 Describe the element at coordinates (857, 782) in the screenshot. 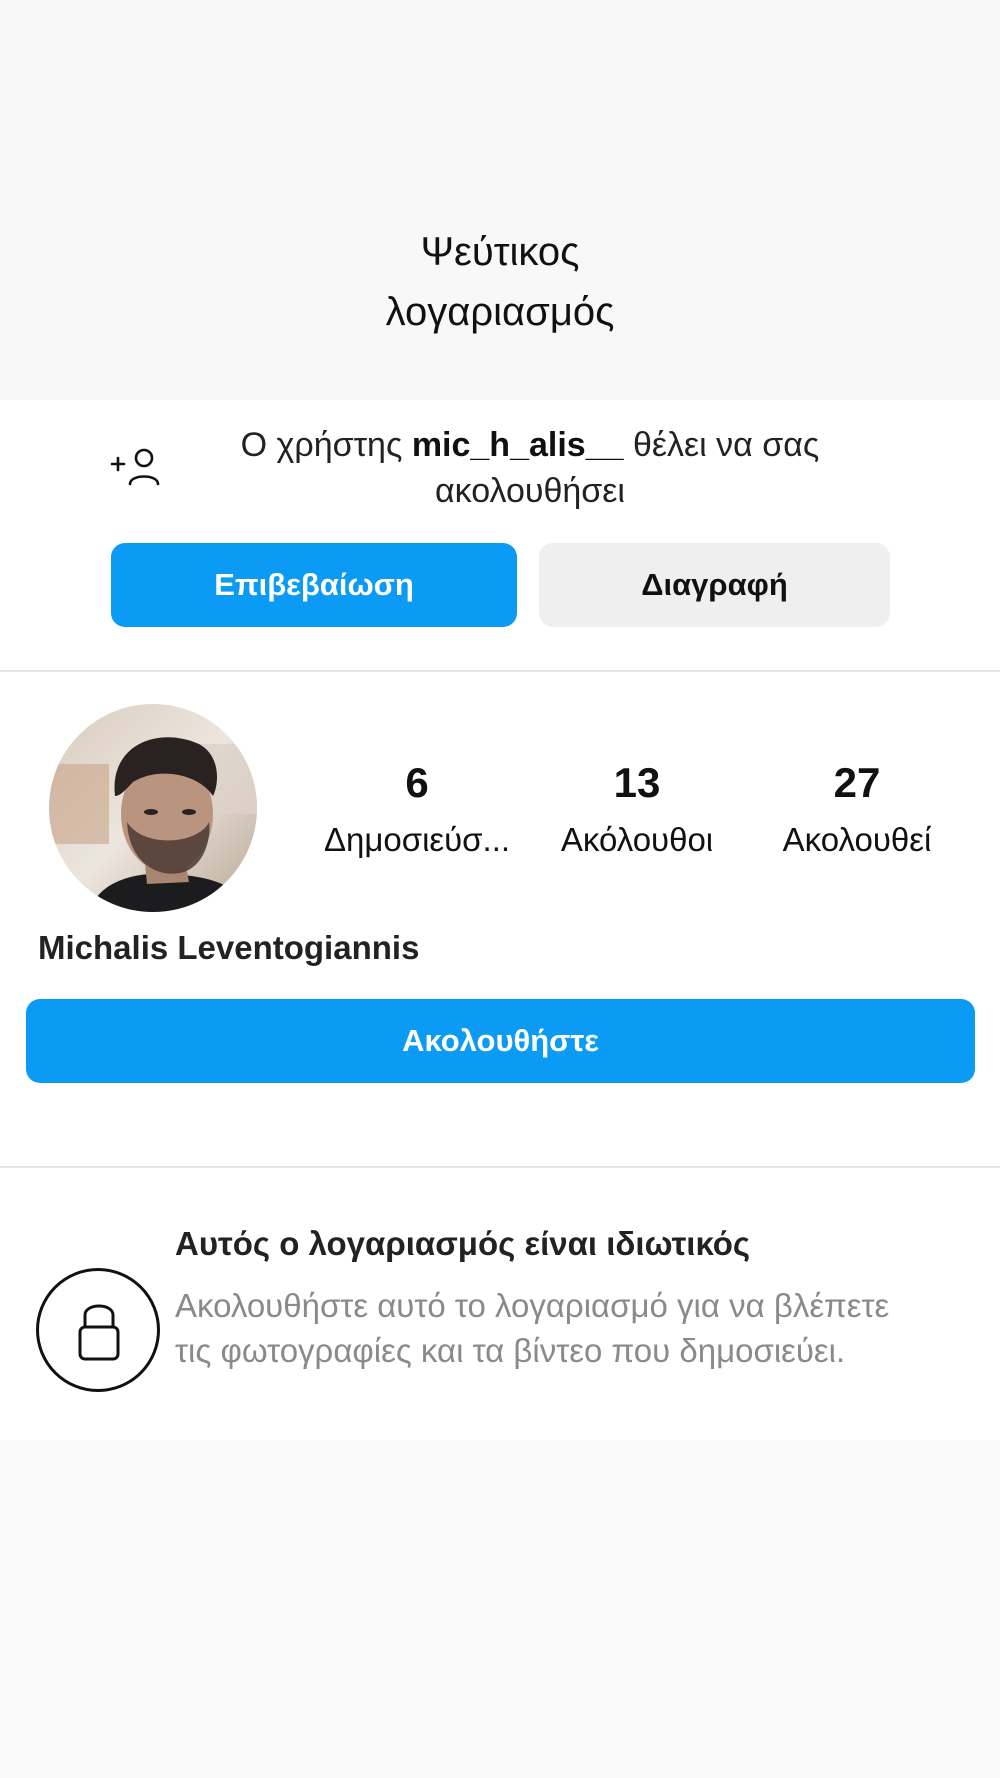

I see `following-count: 27` at that location.